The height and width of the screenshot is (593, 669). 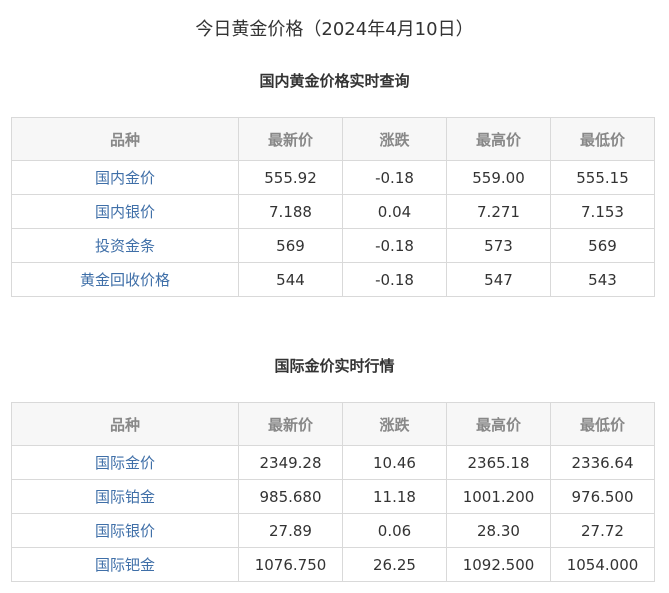 I want to click on variety-link: 黄金回收价格, so click(x=125, y=279).